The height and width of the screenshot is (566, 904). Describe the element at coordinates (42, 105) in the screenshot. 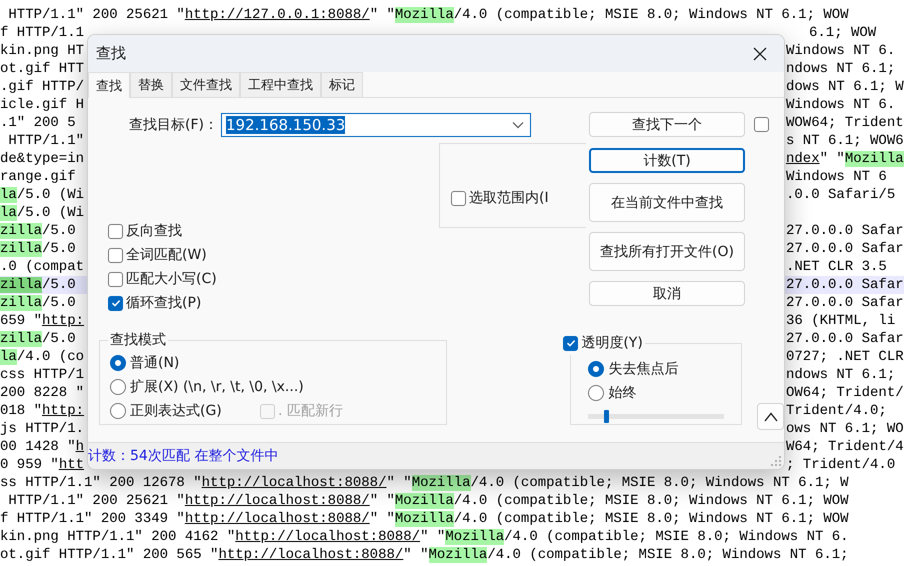

I see `line-text: icle.gif H` at that location.